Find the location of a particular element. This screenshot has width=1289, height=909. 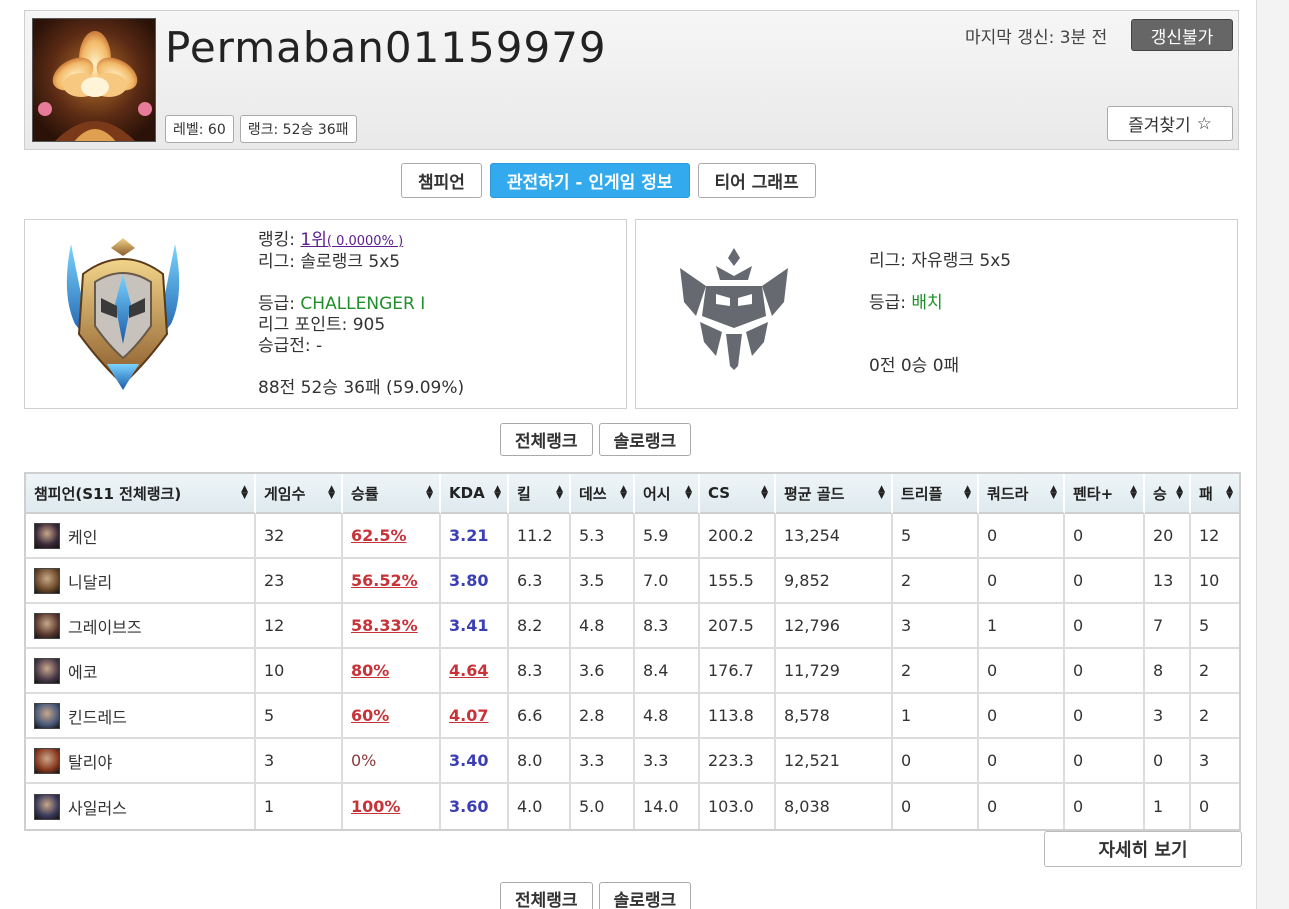

cell-quadra: 1 is located at coordinates (1022, 626).